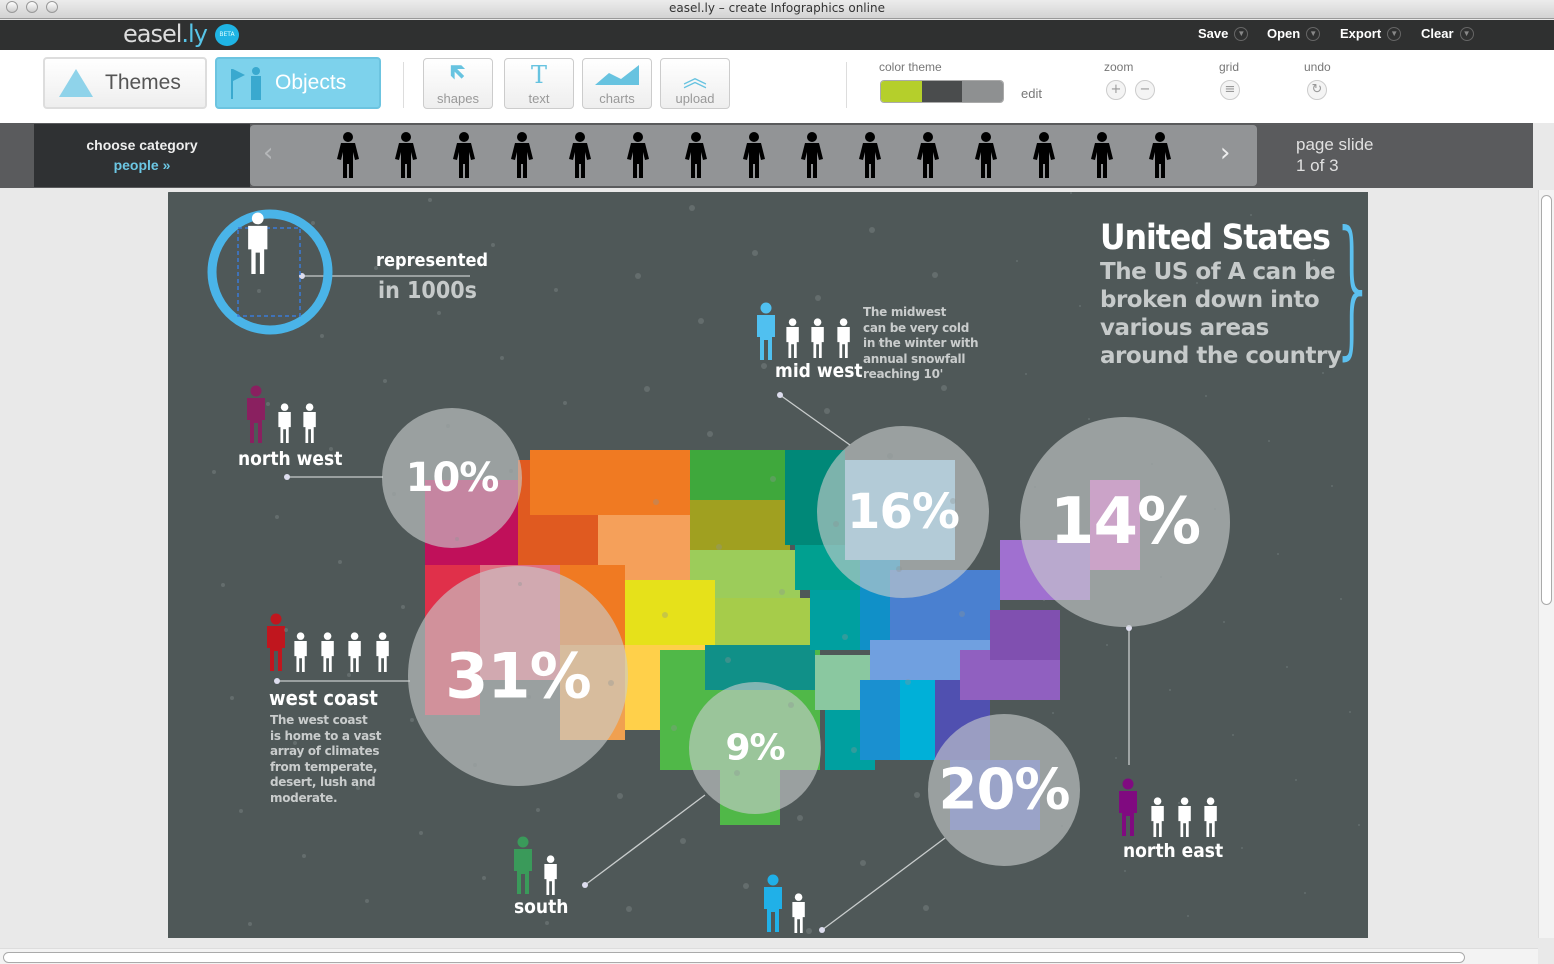 This screenshot has width=1554, height=964. What do you see at coordinates (541, 907) in the screenshot?
I see `south-label: south` at bounding box center [541, 907].